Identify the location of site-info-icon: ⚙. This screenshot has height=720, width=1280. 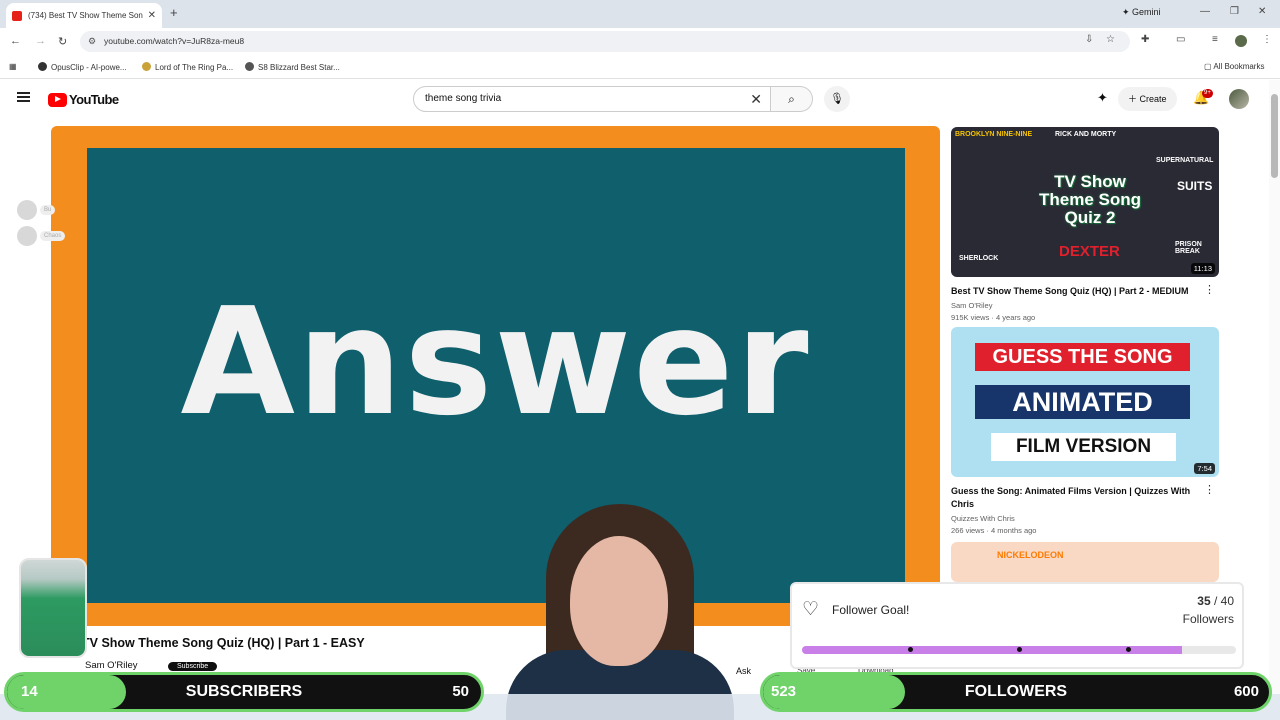
(92, 41).